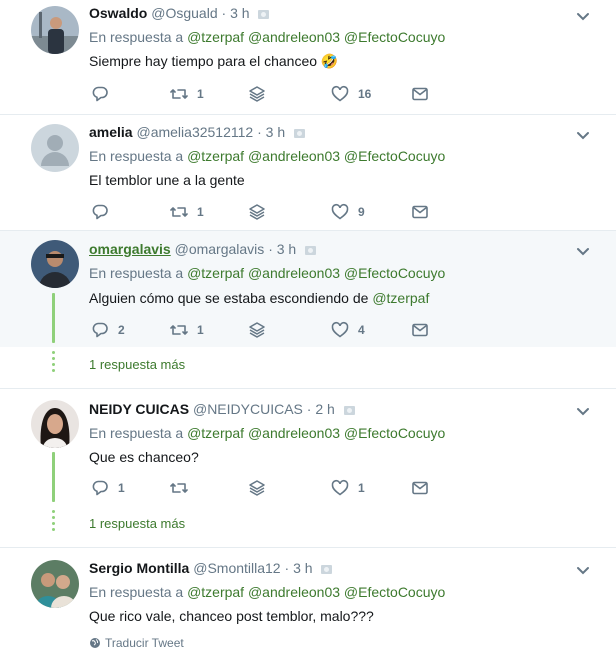 The image size is (616, 660). I want to click on thread-dots, so click(53, 363).